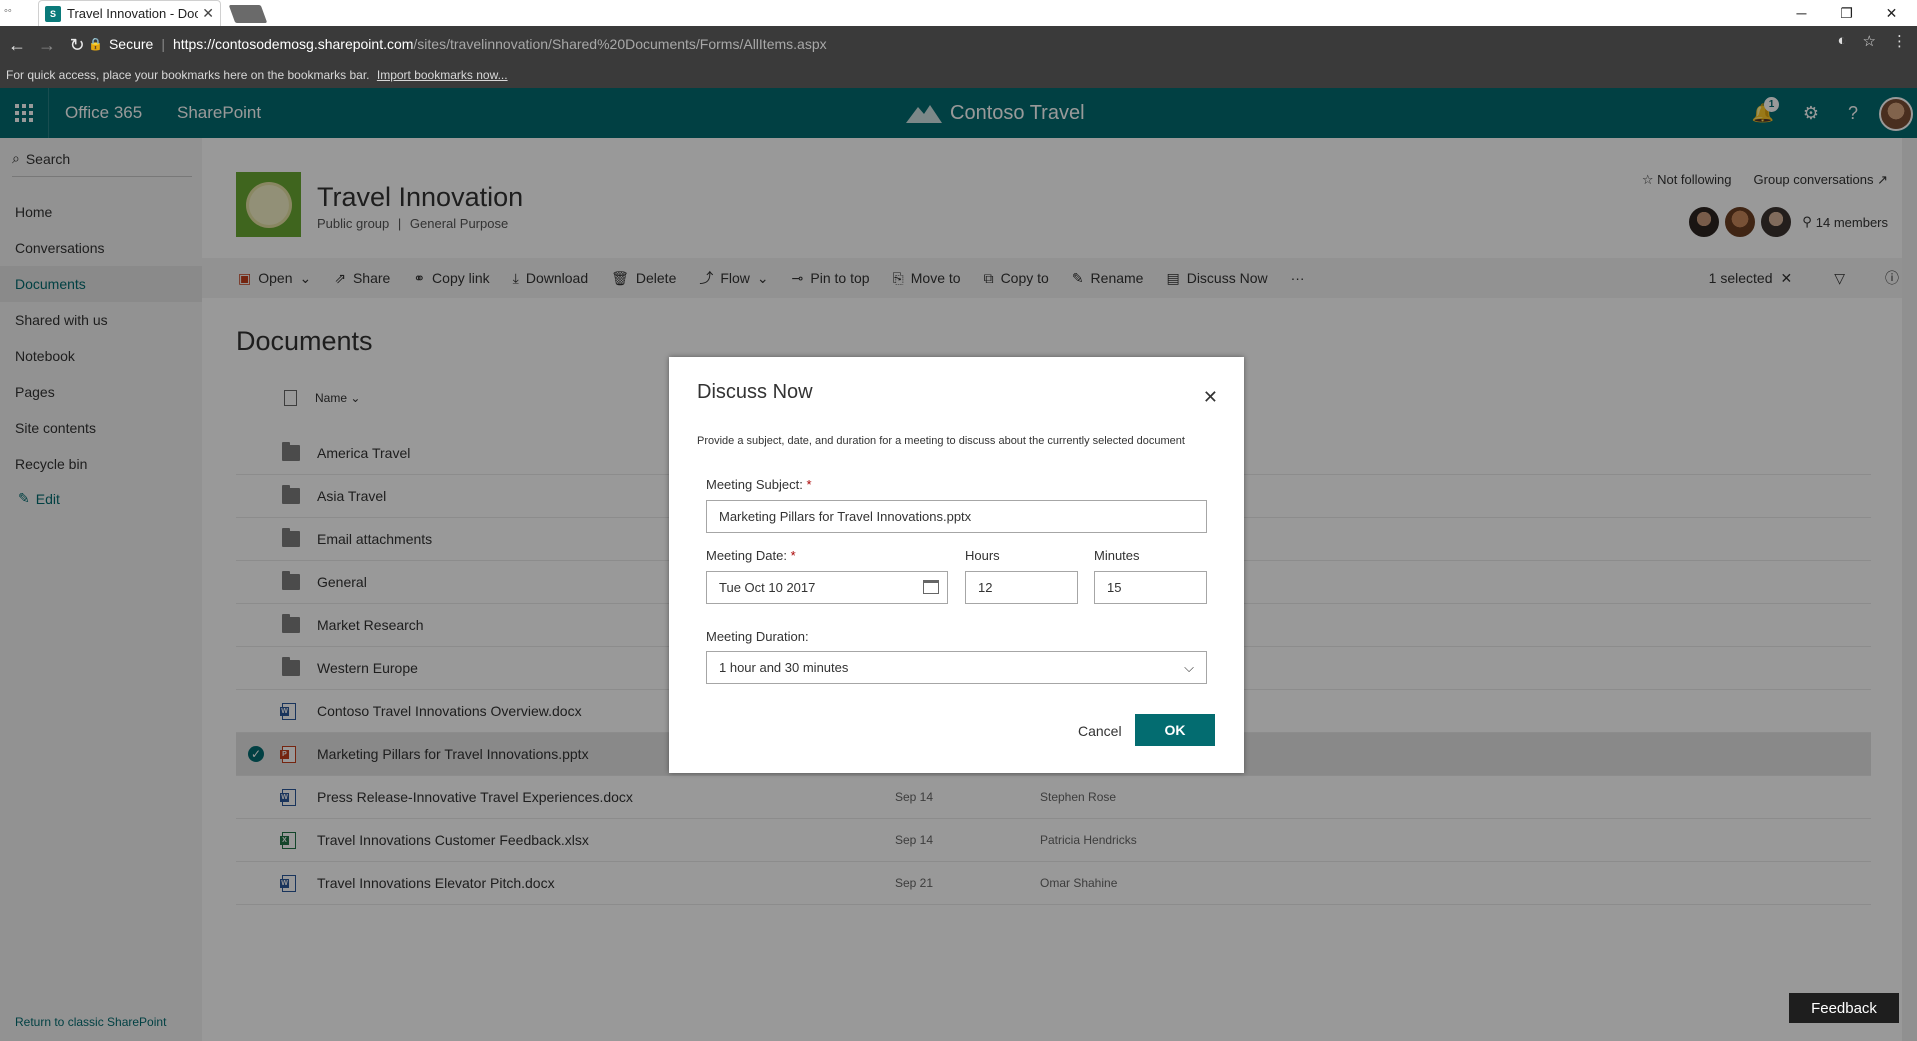 Image resolution: width=1917 pixels, height=1041 pixels. What do you see at coordinates (755, 392) in the screenshot?
I see `dialog-title: Discuss Now` at bounding box center [755, 392].